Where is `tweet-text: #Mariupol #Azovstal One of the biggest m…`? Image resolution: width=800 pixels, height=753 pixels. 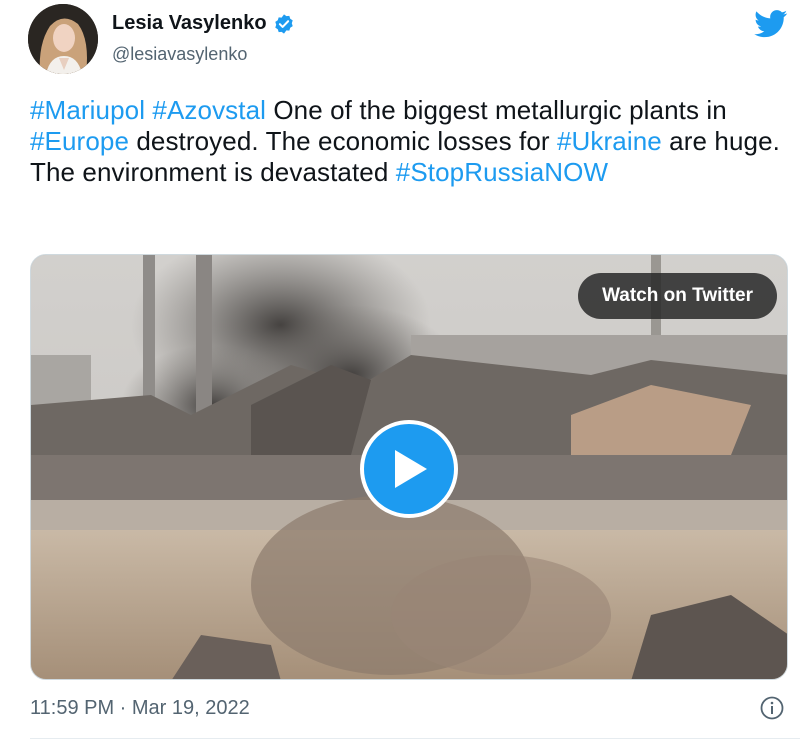 tweet-text: #Mariupol #Azovstal One of the biggest m… is located at coordinates (407, 141).